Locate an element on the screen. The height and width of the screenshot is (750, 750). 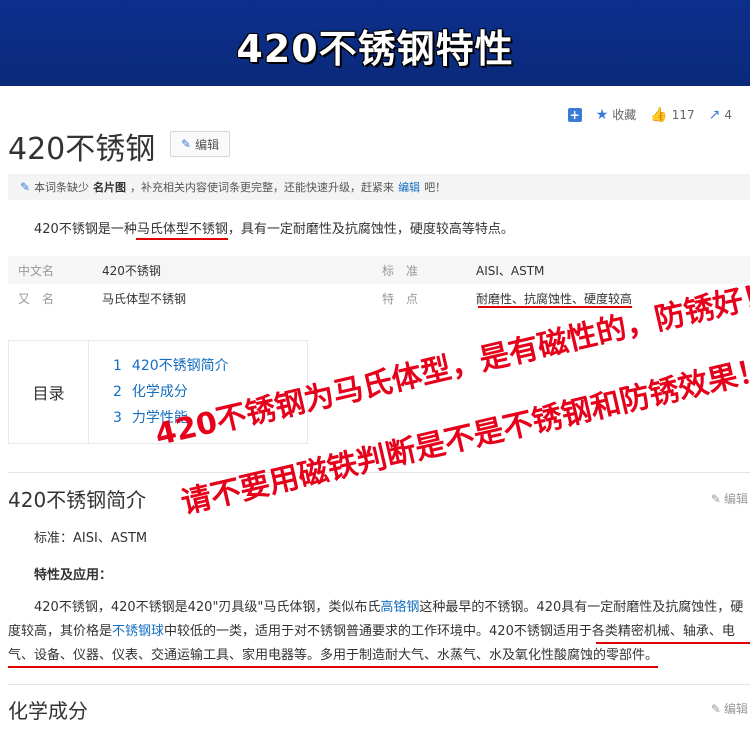
info-value: 耐磨性、抗腐蚀性、硬度较高 is located at coordinates (554, 298).